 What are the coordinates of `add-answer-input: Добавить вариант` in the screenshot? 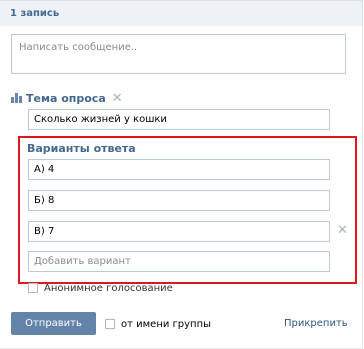 It's located at (179, 261).